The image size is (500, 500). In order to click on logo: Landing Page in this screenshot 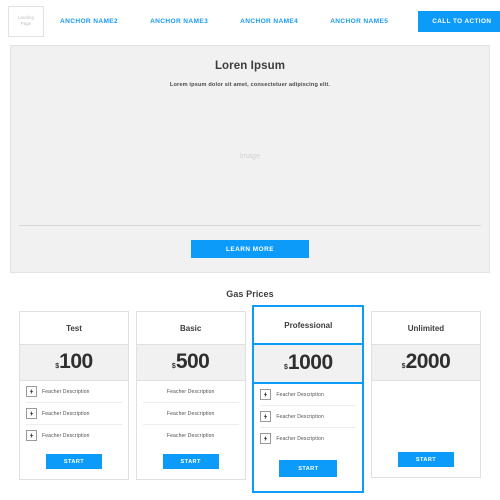, I will do `click(26, 21)`.